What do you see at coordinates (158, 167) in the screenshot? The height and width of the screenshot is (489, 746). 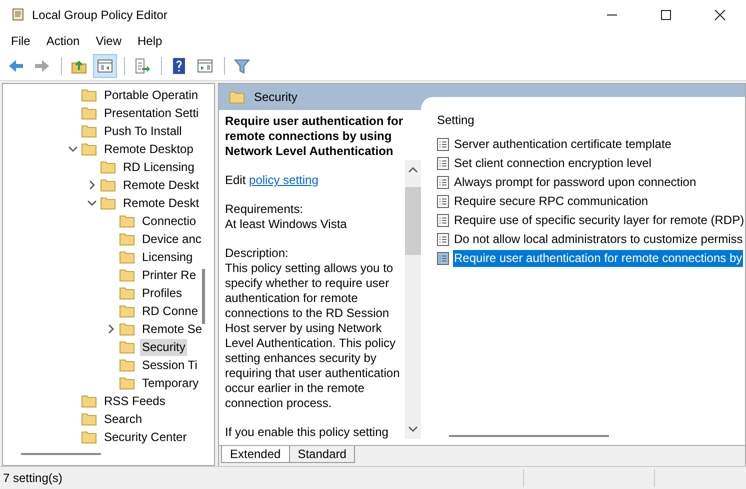 I see `tree-item: RD Licensing` at bounding box center [158, 167].